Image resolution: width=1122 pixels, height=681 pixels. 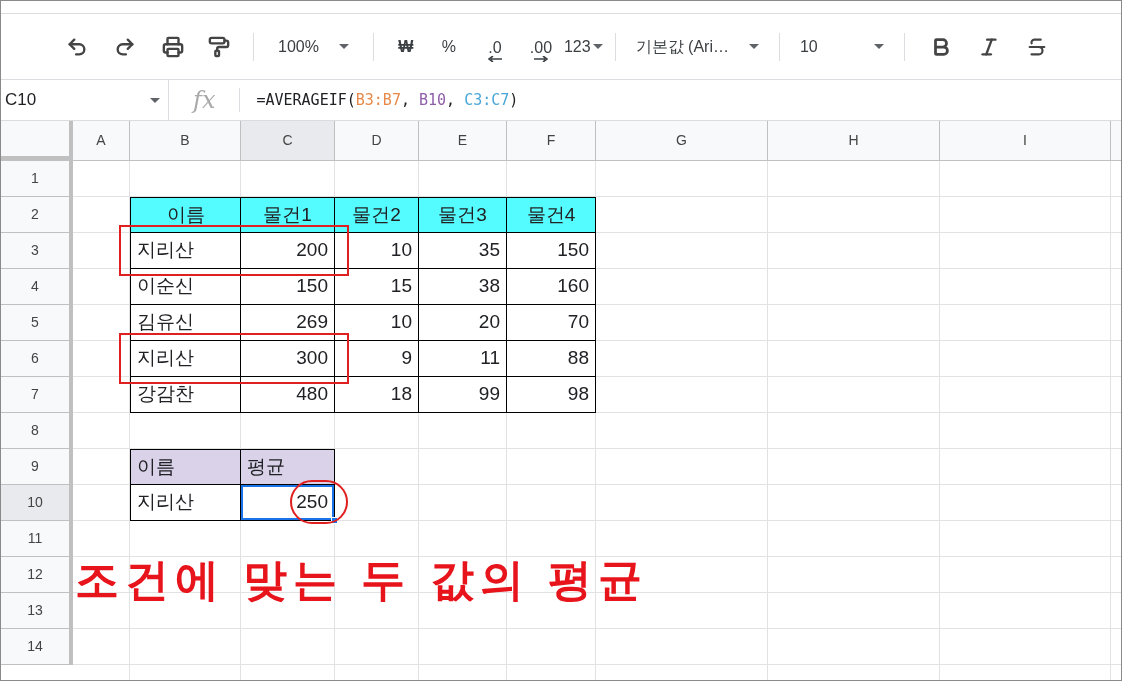 What do you see at coordinates (37, 179) in the screenshot?
I see `row-header: 1` at bounding box center [37, 179].